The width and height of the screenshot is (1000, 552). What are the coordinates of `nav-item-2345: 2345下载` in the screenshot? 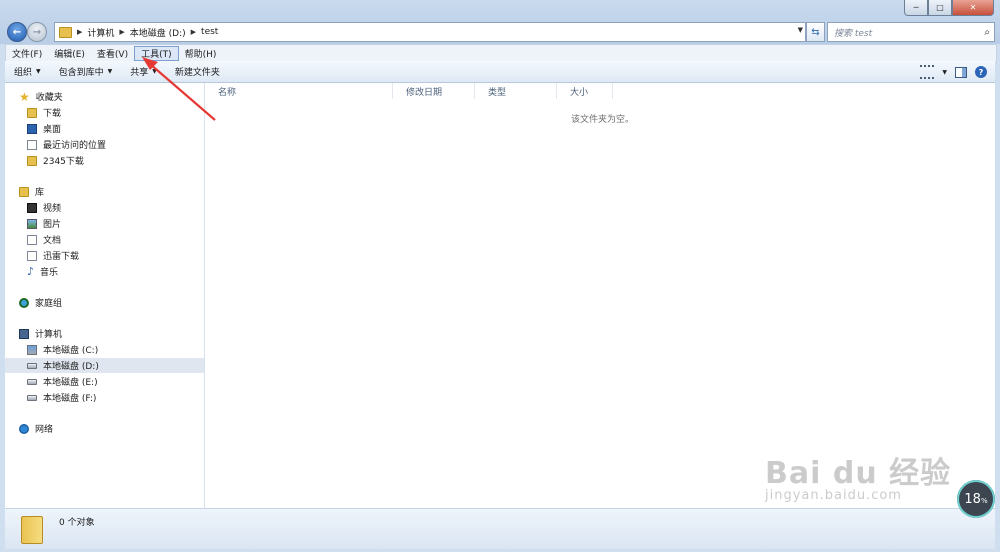 It's located at (55, 160).